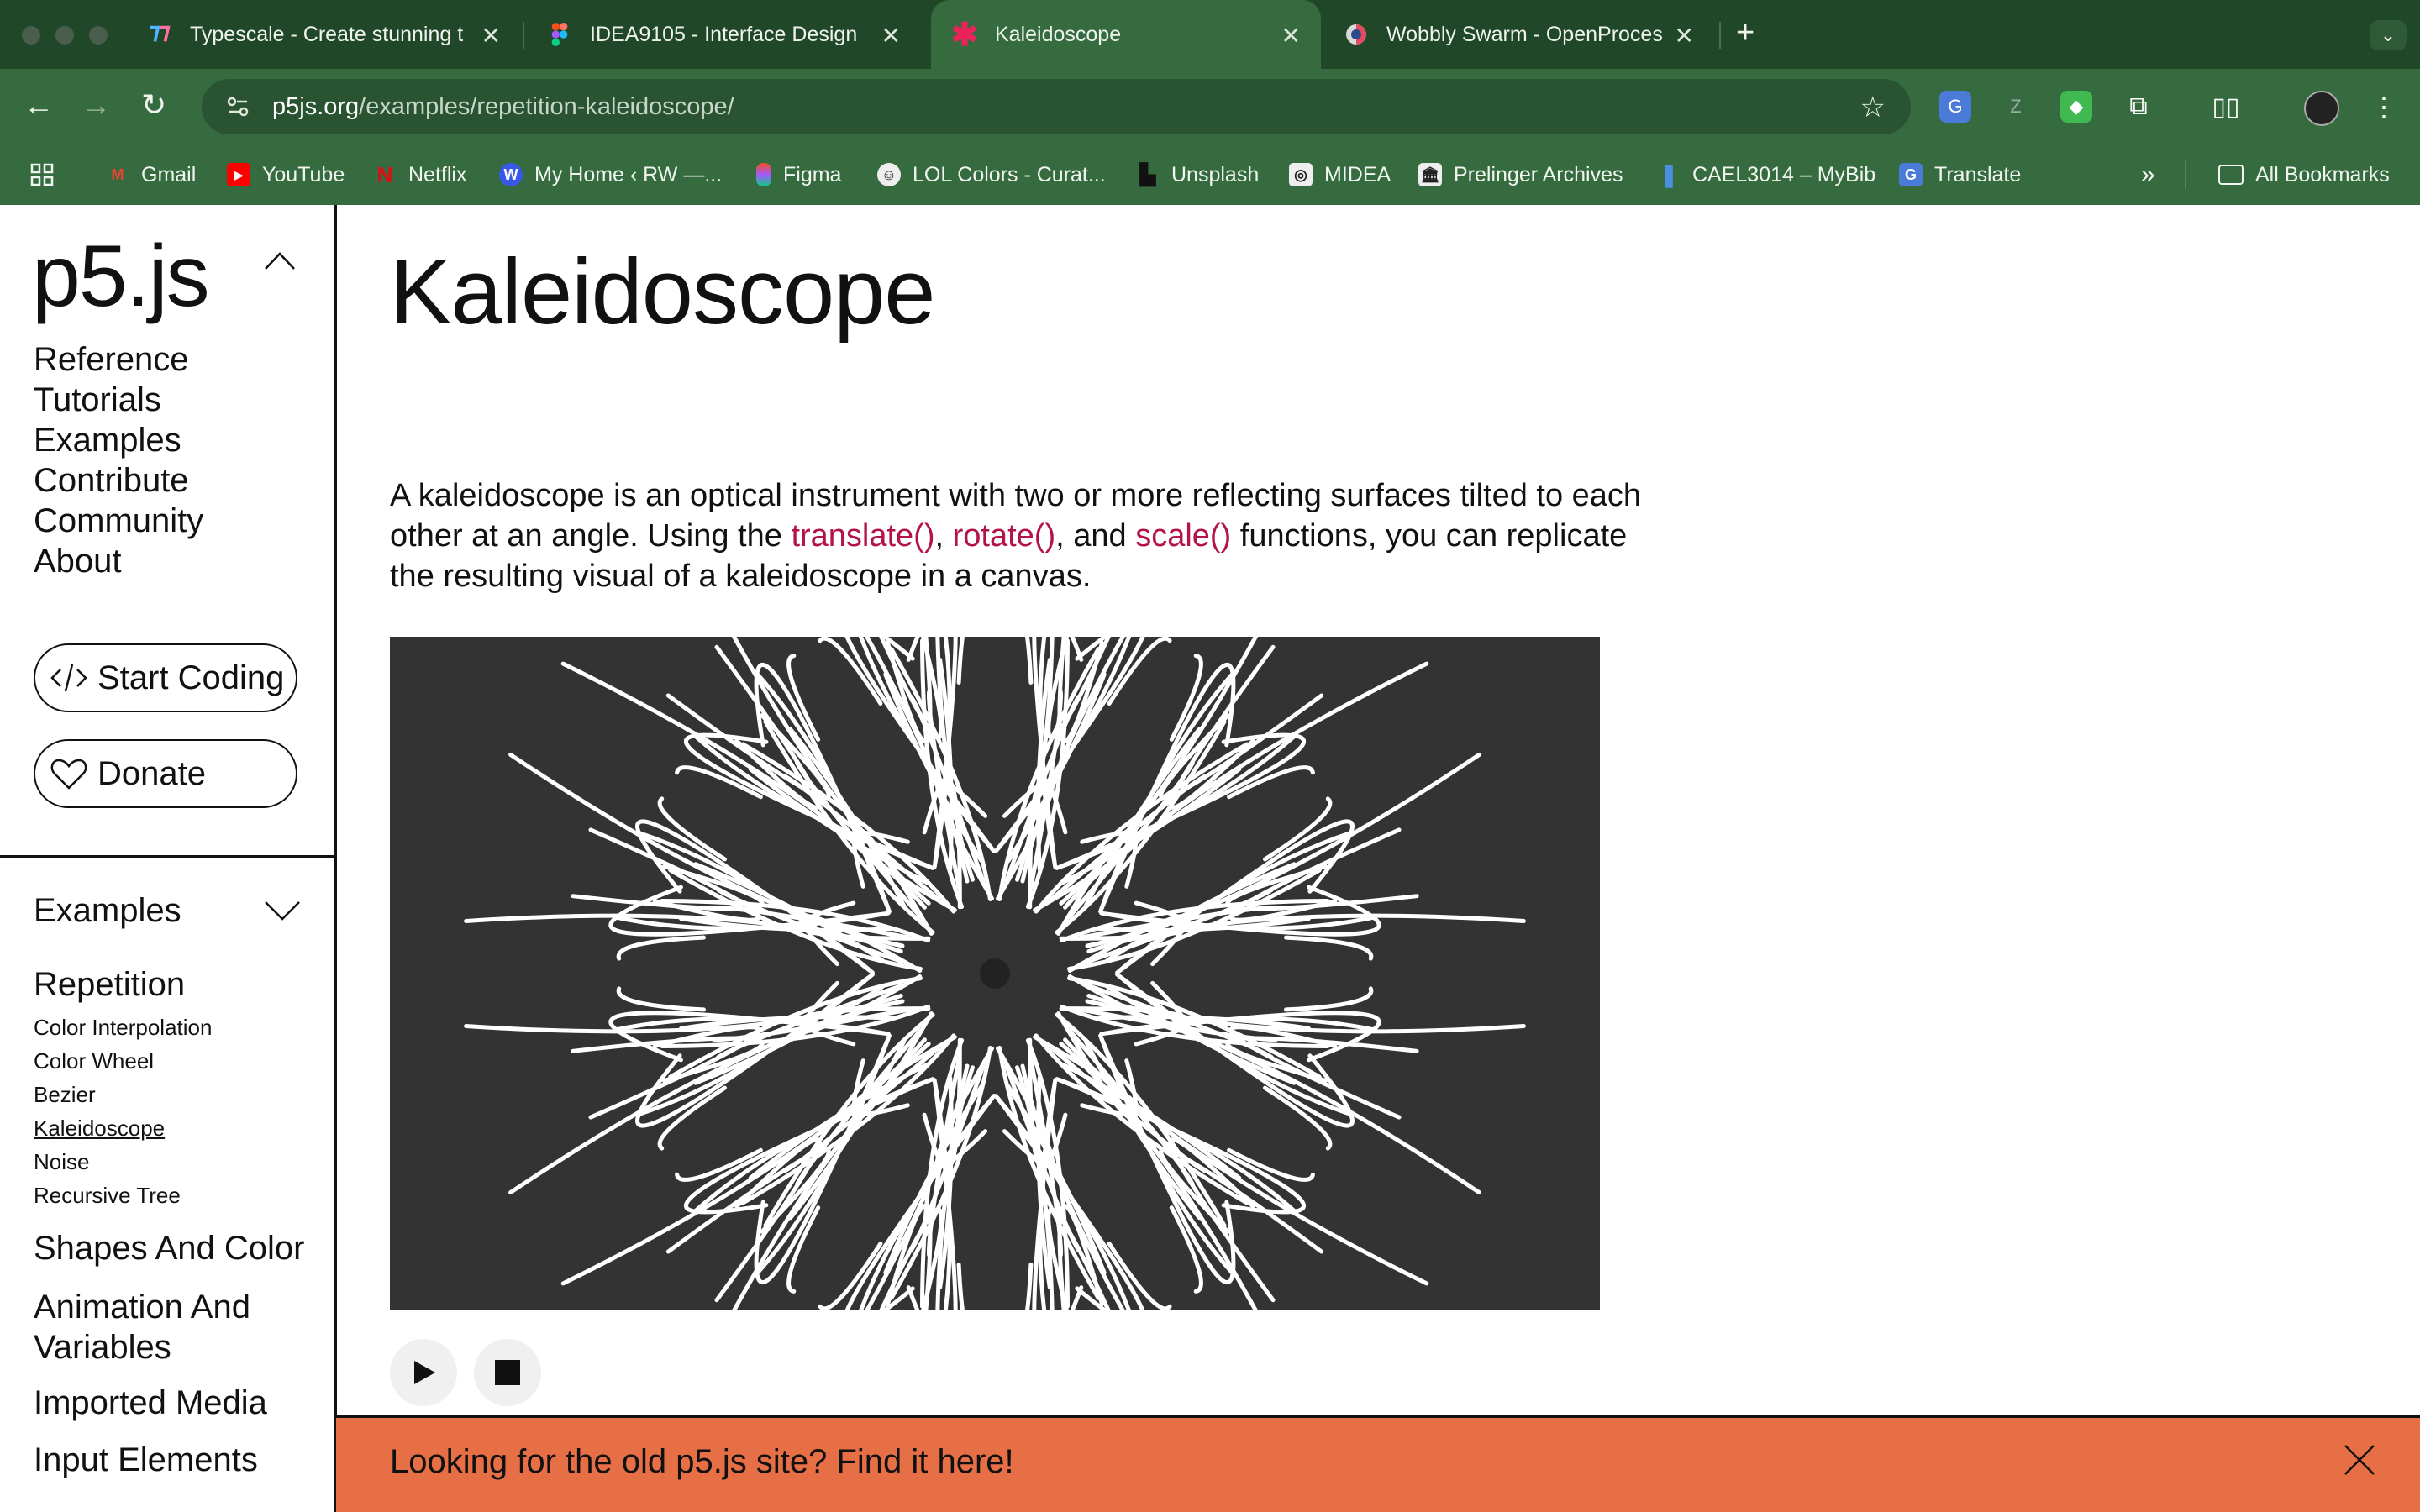  I want to click on tab-kaleidoscope: ✱ Kaleidoscope ✕, so click(1126, 34).